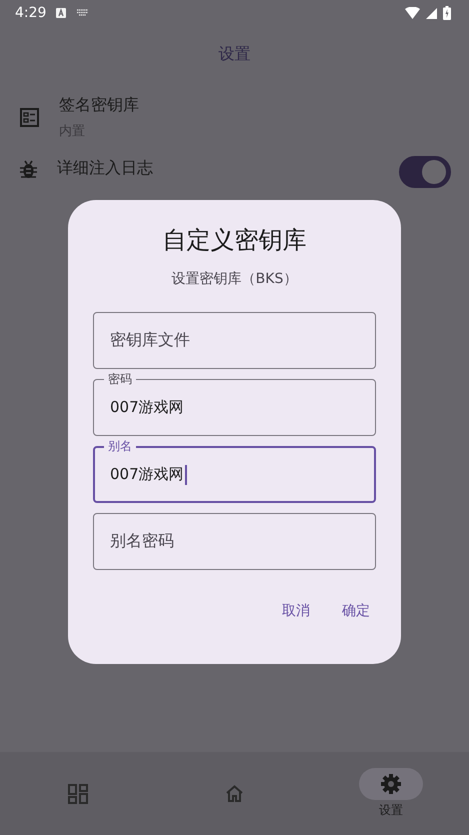 This screenshot has width=469, height=835. What do you see at coordinates (447, 13) in the screenshot?
I see `battery-icon` at bounding box center [447, 13].